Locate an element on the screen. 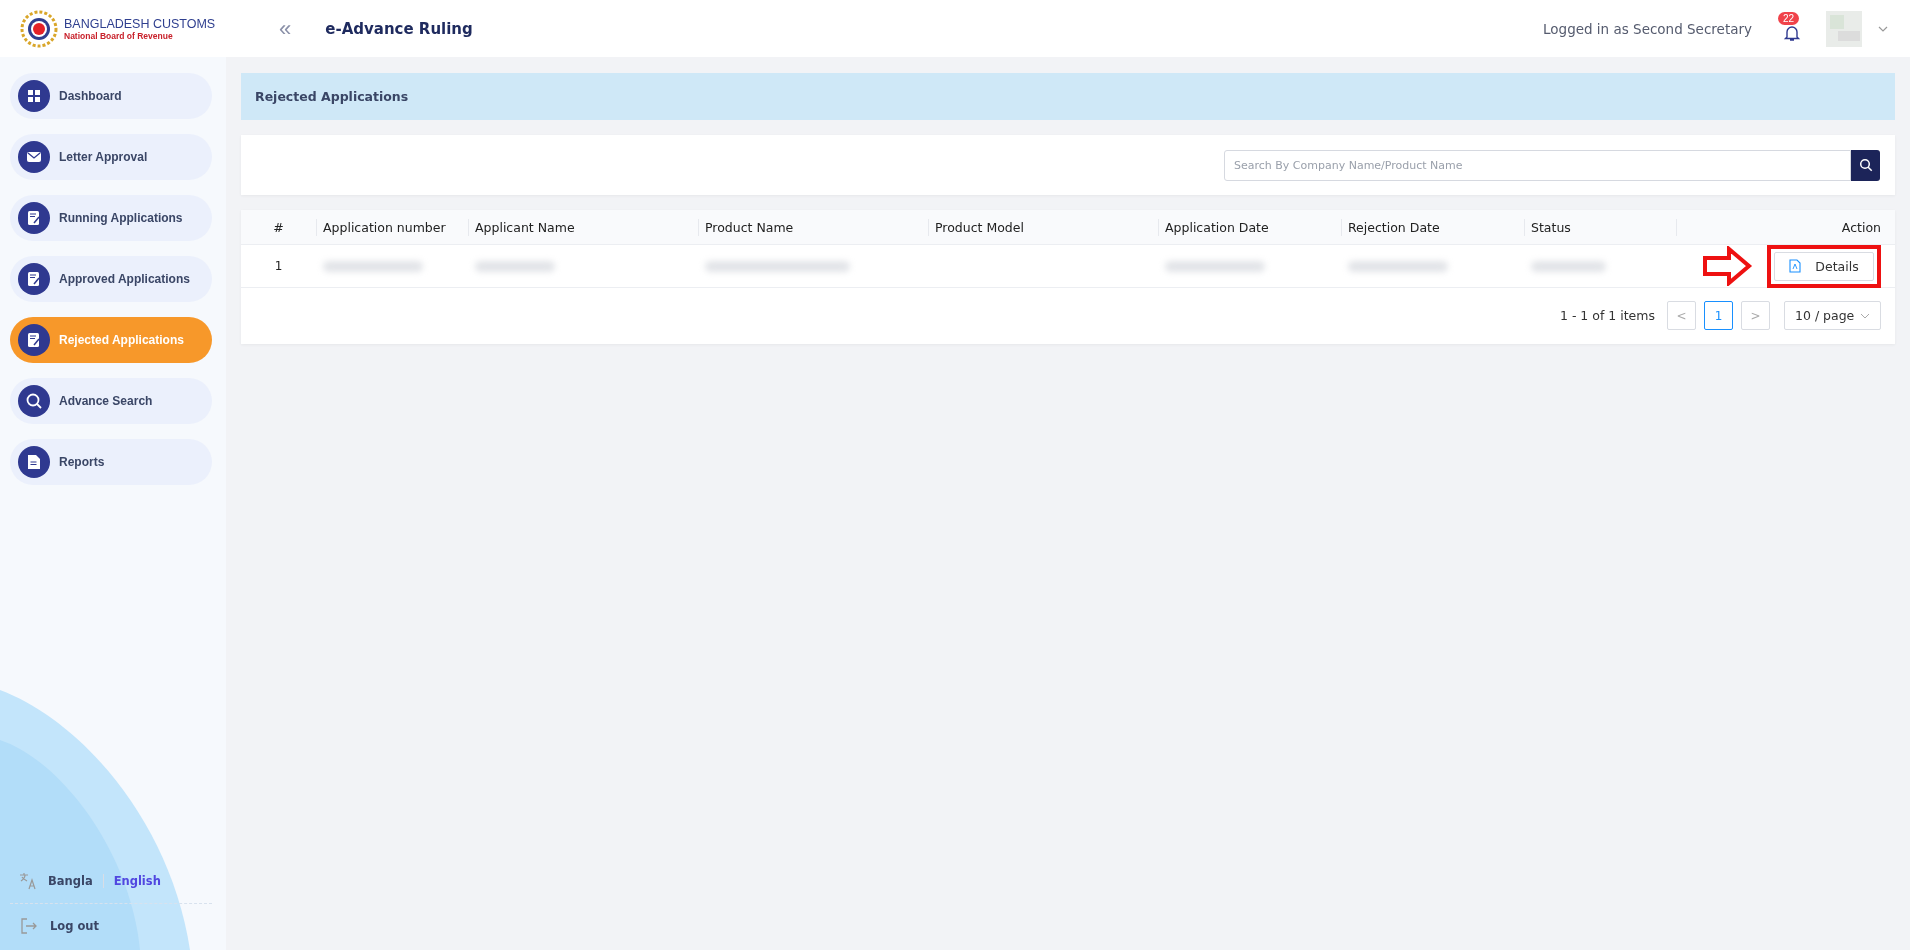  logo-subtitle: National Board of Revenue is located at coordinates (119, 35).